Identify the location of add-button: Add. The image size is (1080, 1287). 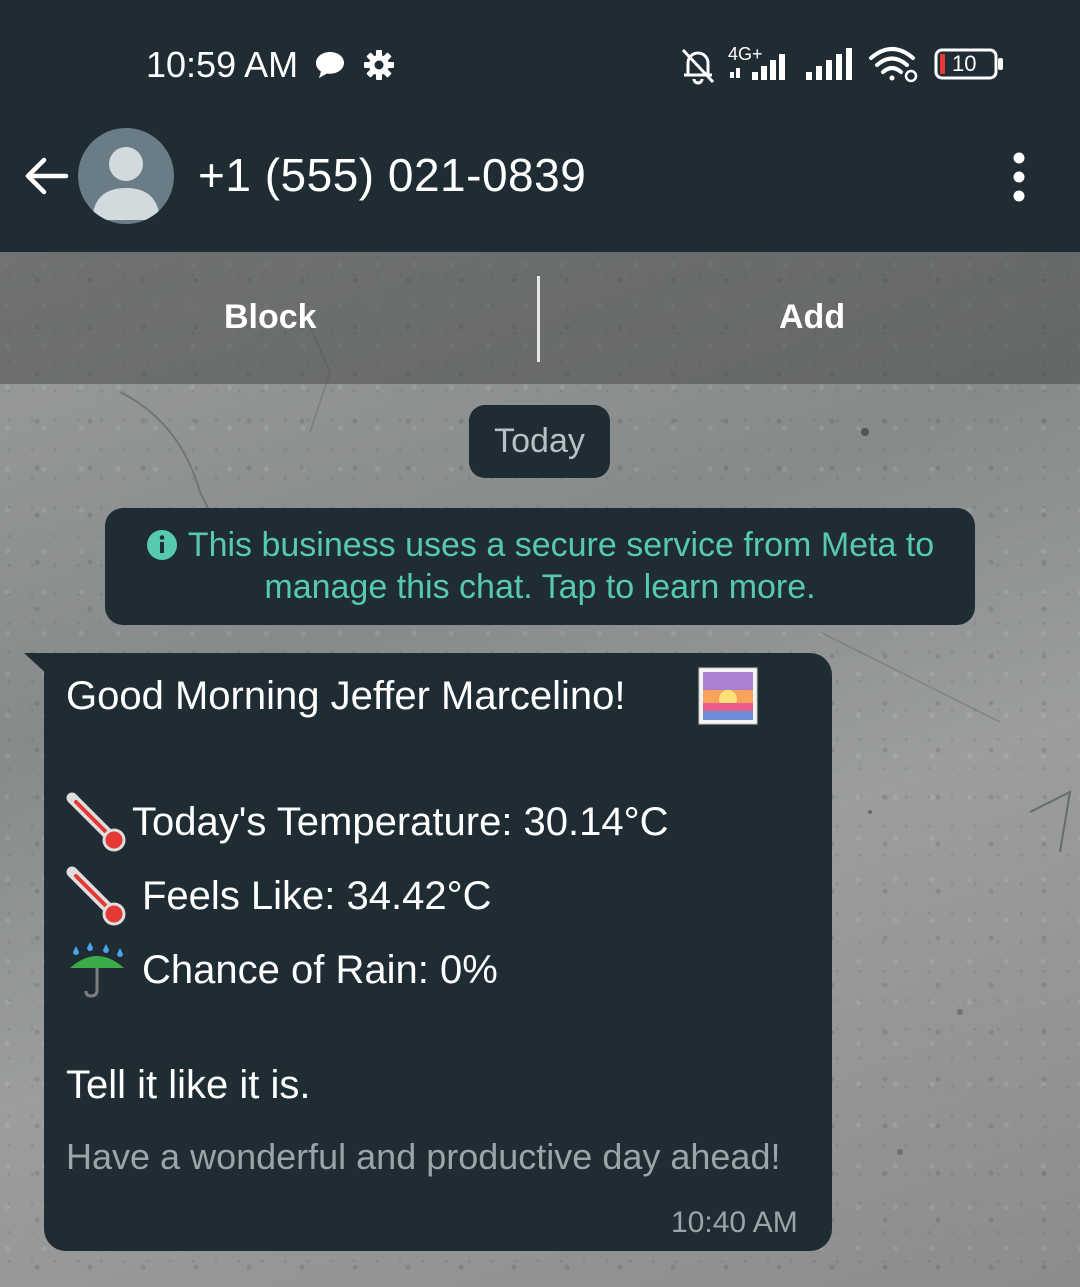
(812, 317).